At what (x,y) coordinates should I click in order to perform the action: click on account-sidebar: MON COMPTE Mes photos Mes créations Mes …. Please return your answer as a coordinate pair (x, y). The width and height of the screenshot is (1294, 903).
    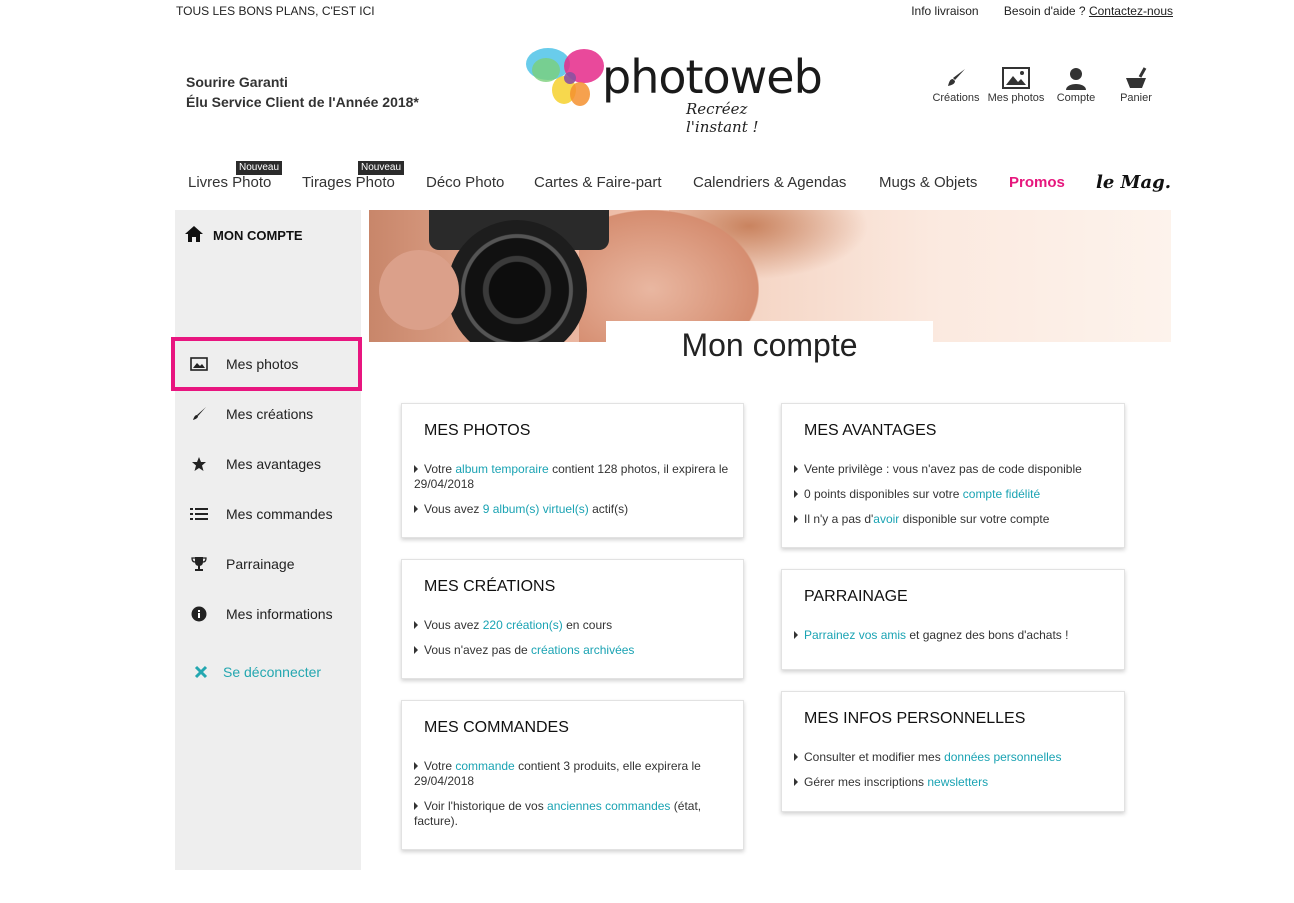
    Looking at the image, I should click on (268, 540).